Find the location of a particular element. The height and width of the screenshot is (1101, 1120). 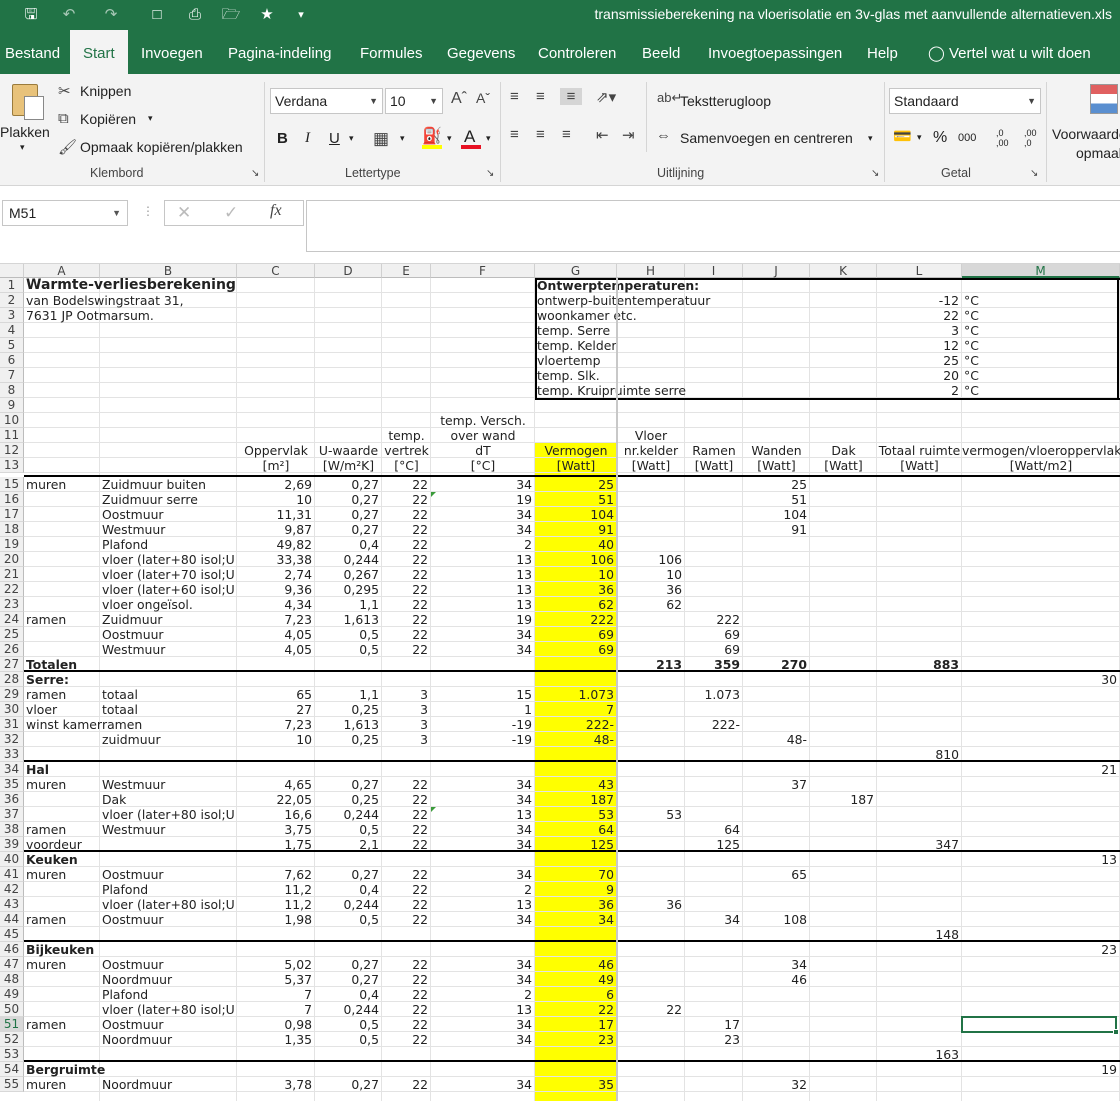

cell-a47: muren is located at coordinates (62, 964).